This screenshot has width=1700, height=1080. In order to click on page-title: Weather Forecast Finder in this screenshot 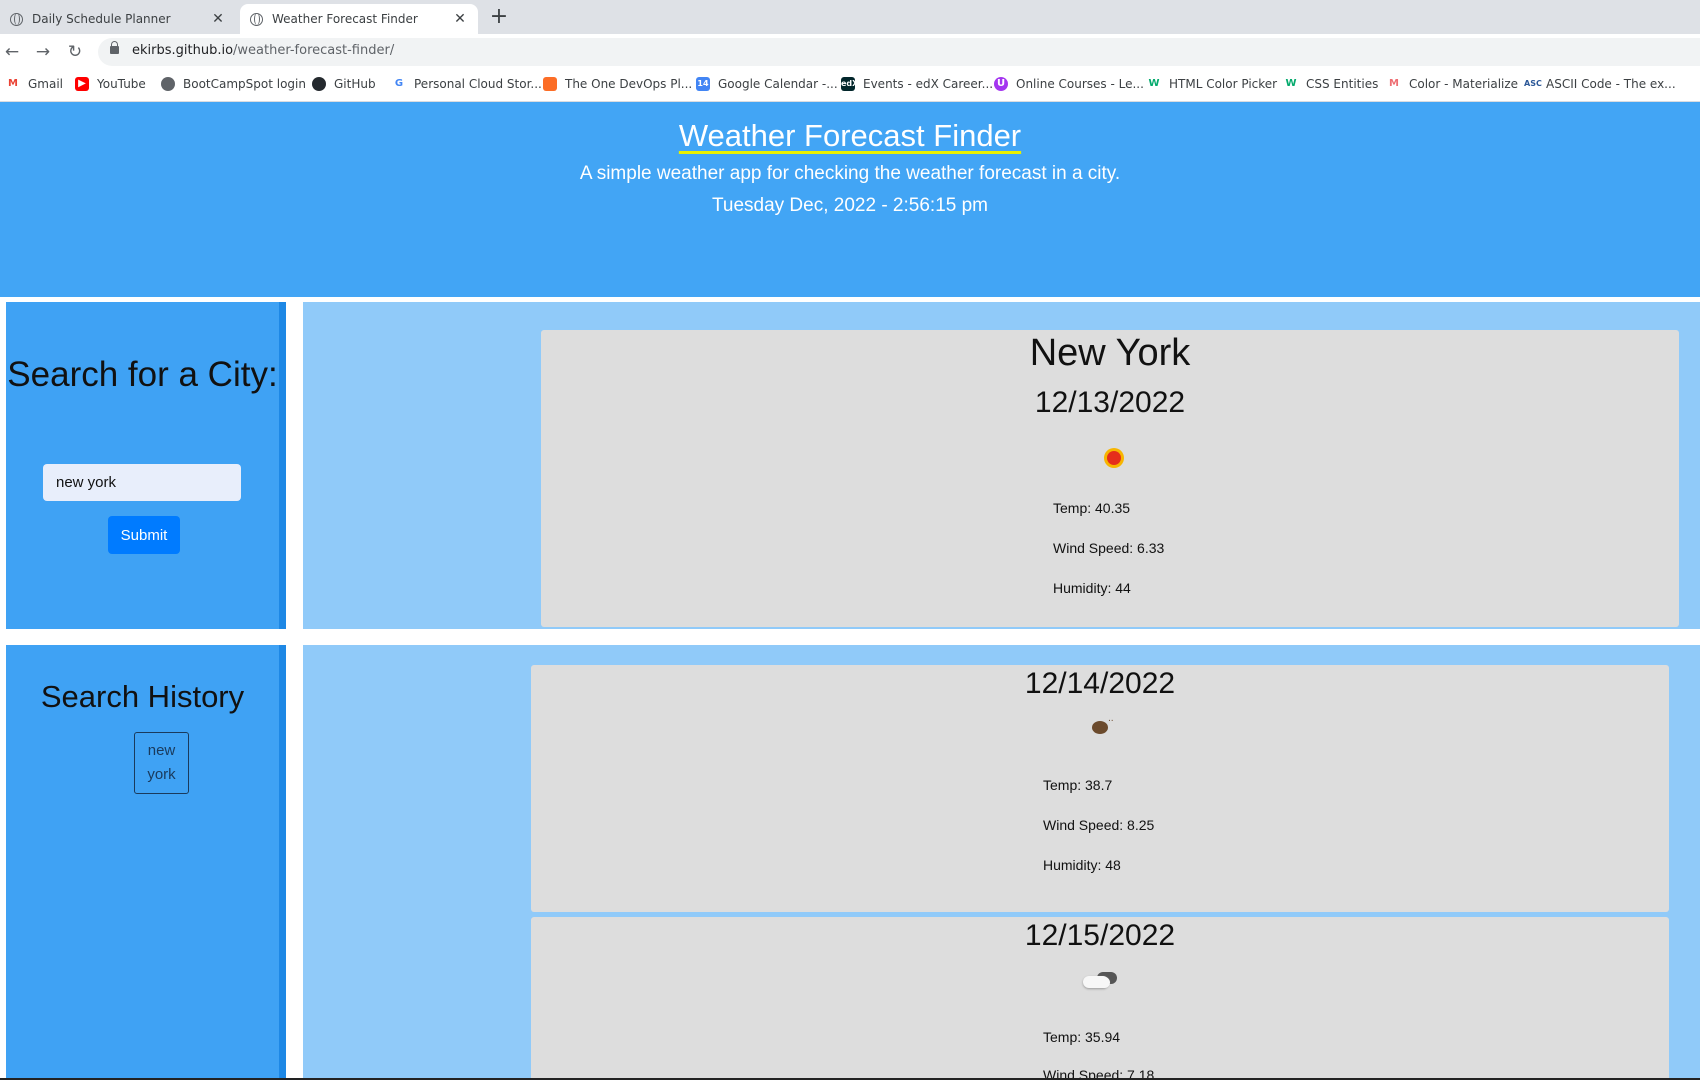, I will do `click(850, 135)`.